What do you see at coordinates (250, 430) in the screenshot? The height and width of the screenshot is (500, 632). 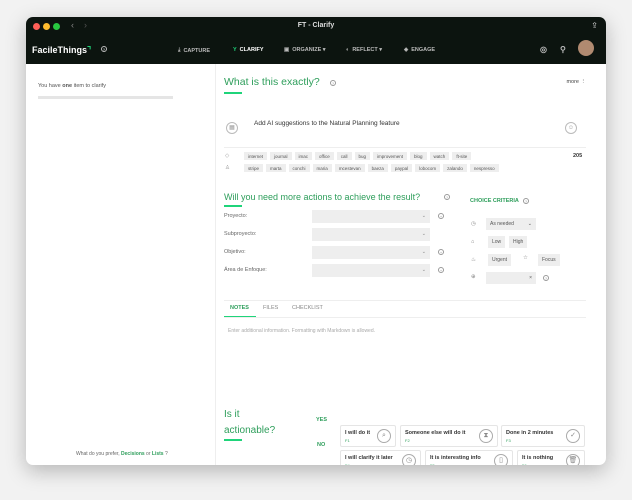 I see `actionable-q2: actionable?` at bounding box center [250, 430].